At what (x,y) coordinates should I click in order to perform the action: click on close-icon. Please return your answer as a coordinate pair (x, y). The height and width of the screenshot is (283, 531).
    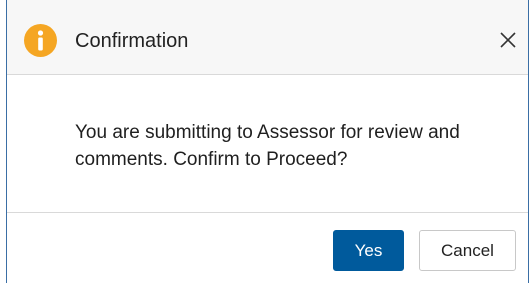
    Looking at the image, I should click on (508, 40).